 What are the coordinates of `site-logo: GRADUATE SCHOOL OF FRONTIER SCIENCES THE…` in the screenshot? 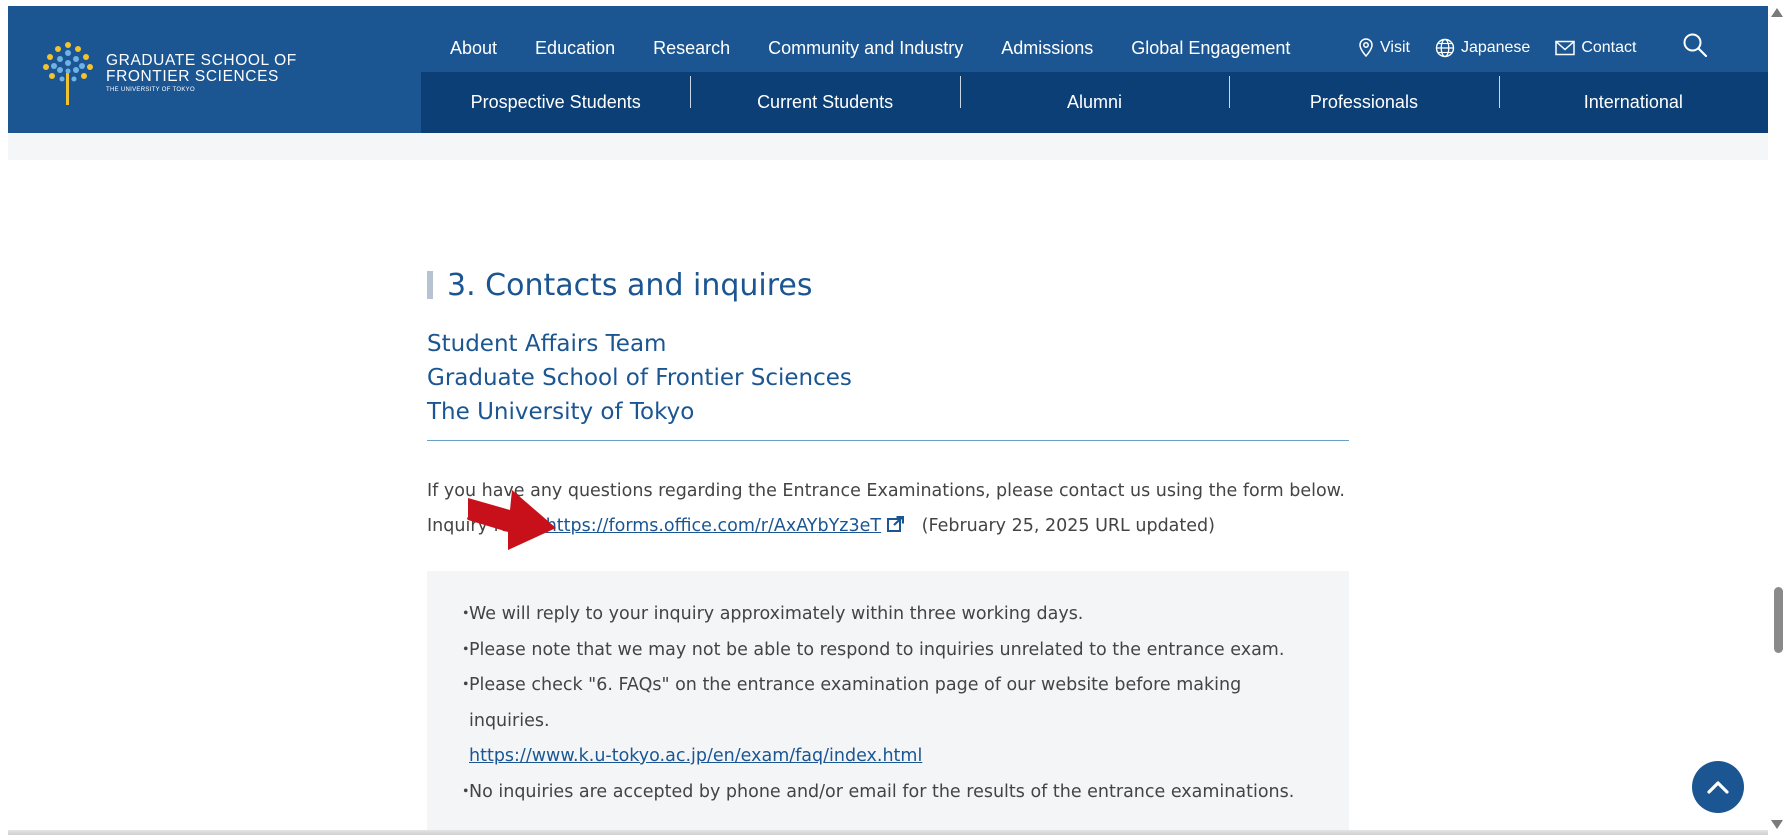 It's located at (168, 73).